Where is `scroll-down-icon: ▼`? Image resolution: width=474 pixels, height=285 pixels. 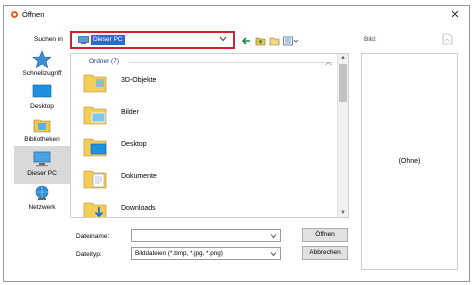
scroll-down-icon: ▼ is located at coordinates (343, 213).